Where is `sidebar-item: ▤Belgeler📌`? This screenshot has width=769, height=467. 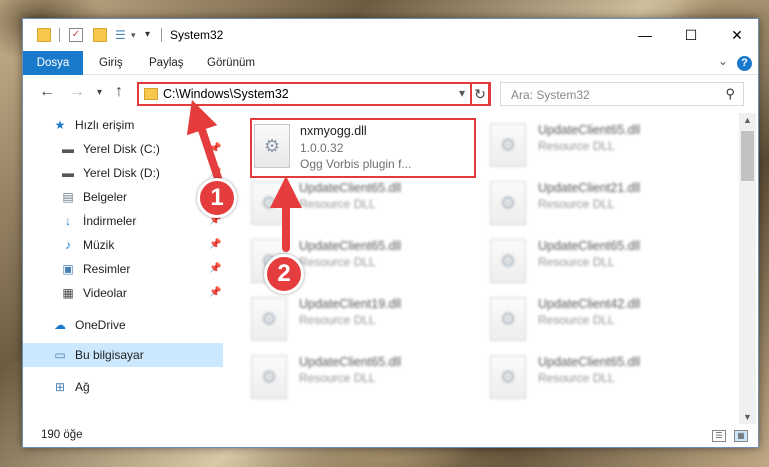 sidebar-item: ▤Belgeler📌 is located at coordinates (123, 197).